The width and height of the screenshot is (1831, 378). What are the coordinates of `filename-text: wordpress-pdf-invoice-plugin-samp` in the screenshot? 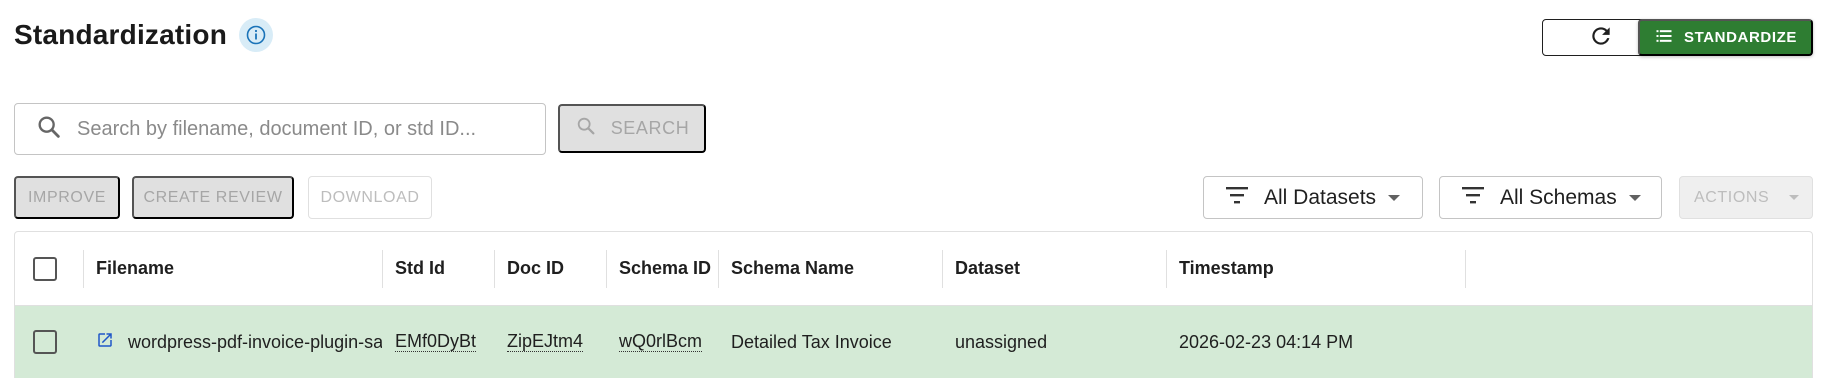 It's located at (255, 341).